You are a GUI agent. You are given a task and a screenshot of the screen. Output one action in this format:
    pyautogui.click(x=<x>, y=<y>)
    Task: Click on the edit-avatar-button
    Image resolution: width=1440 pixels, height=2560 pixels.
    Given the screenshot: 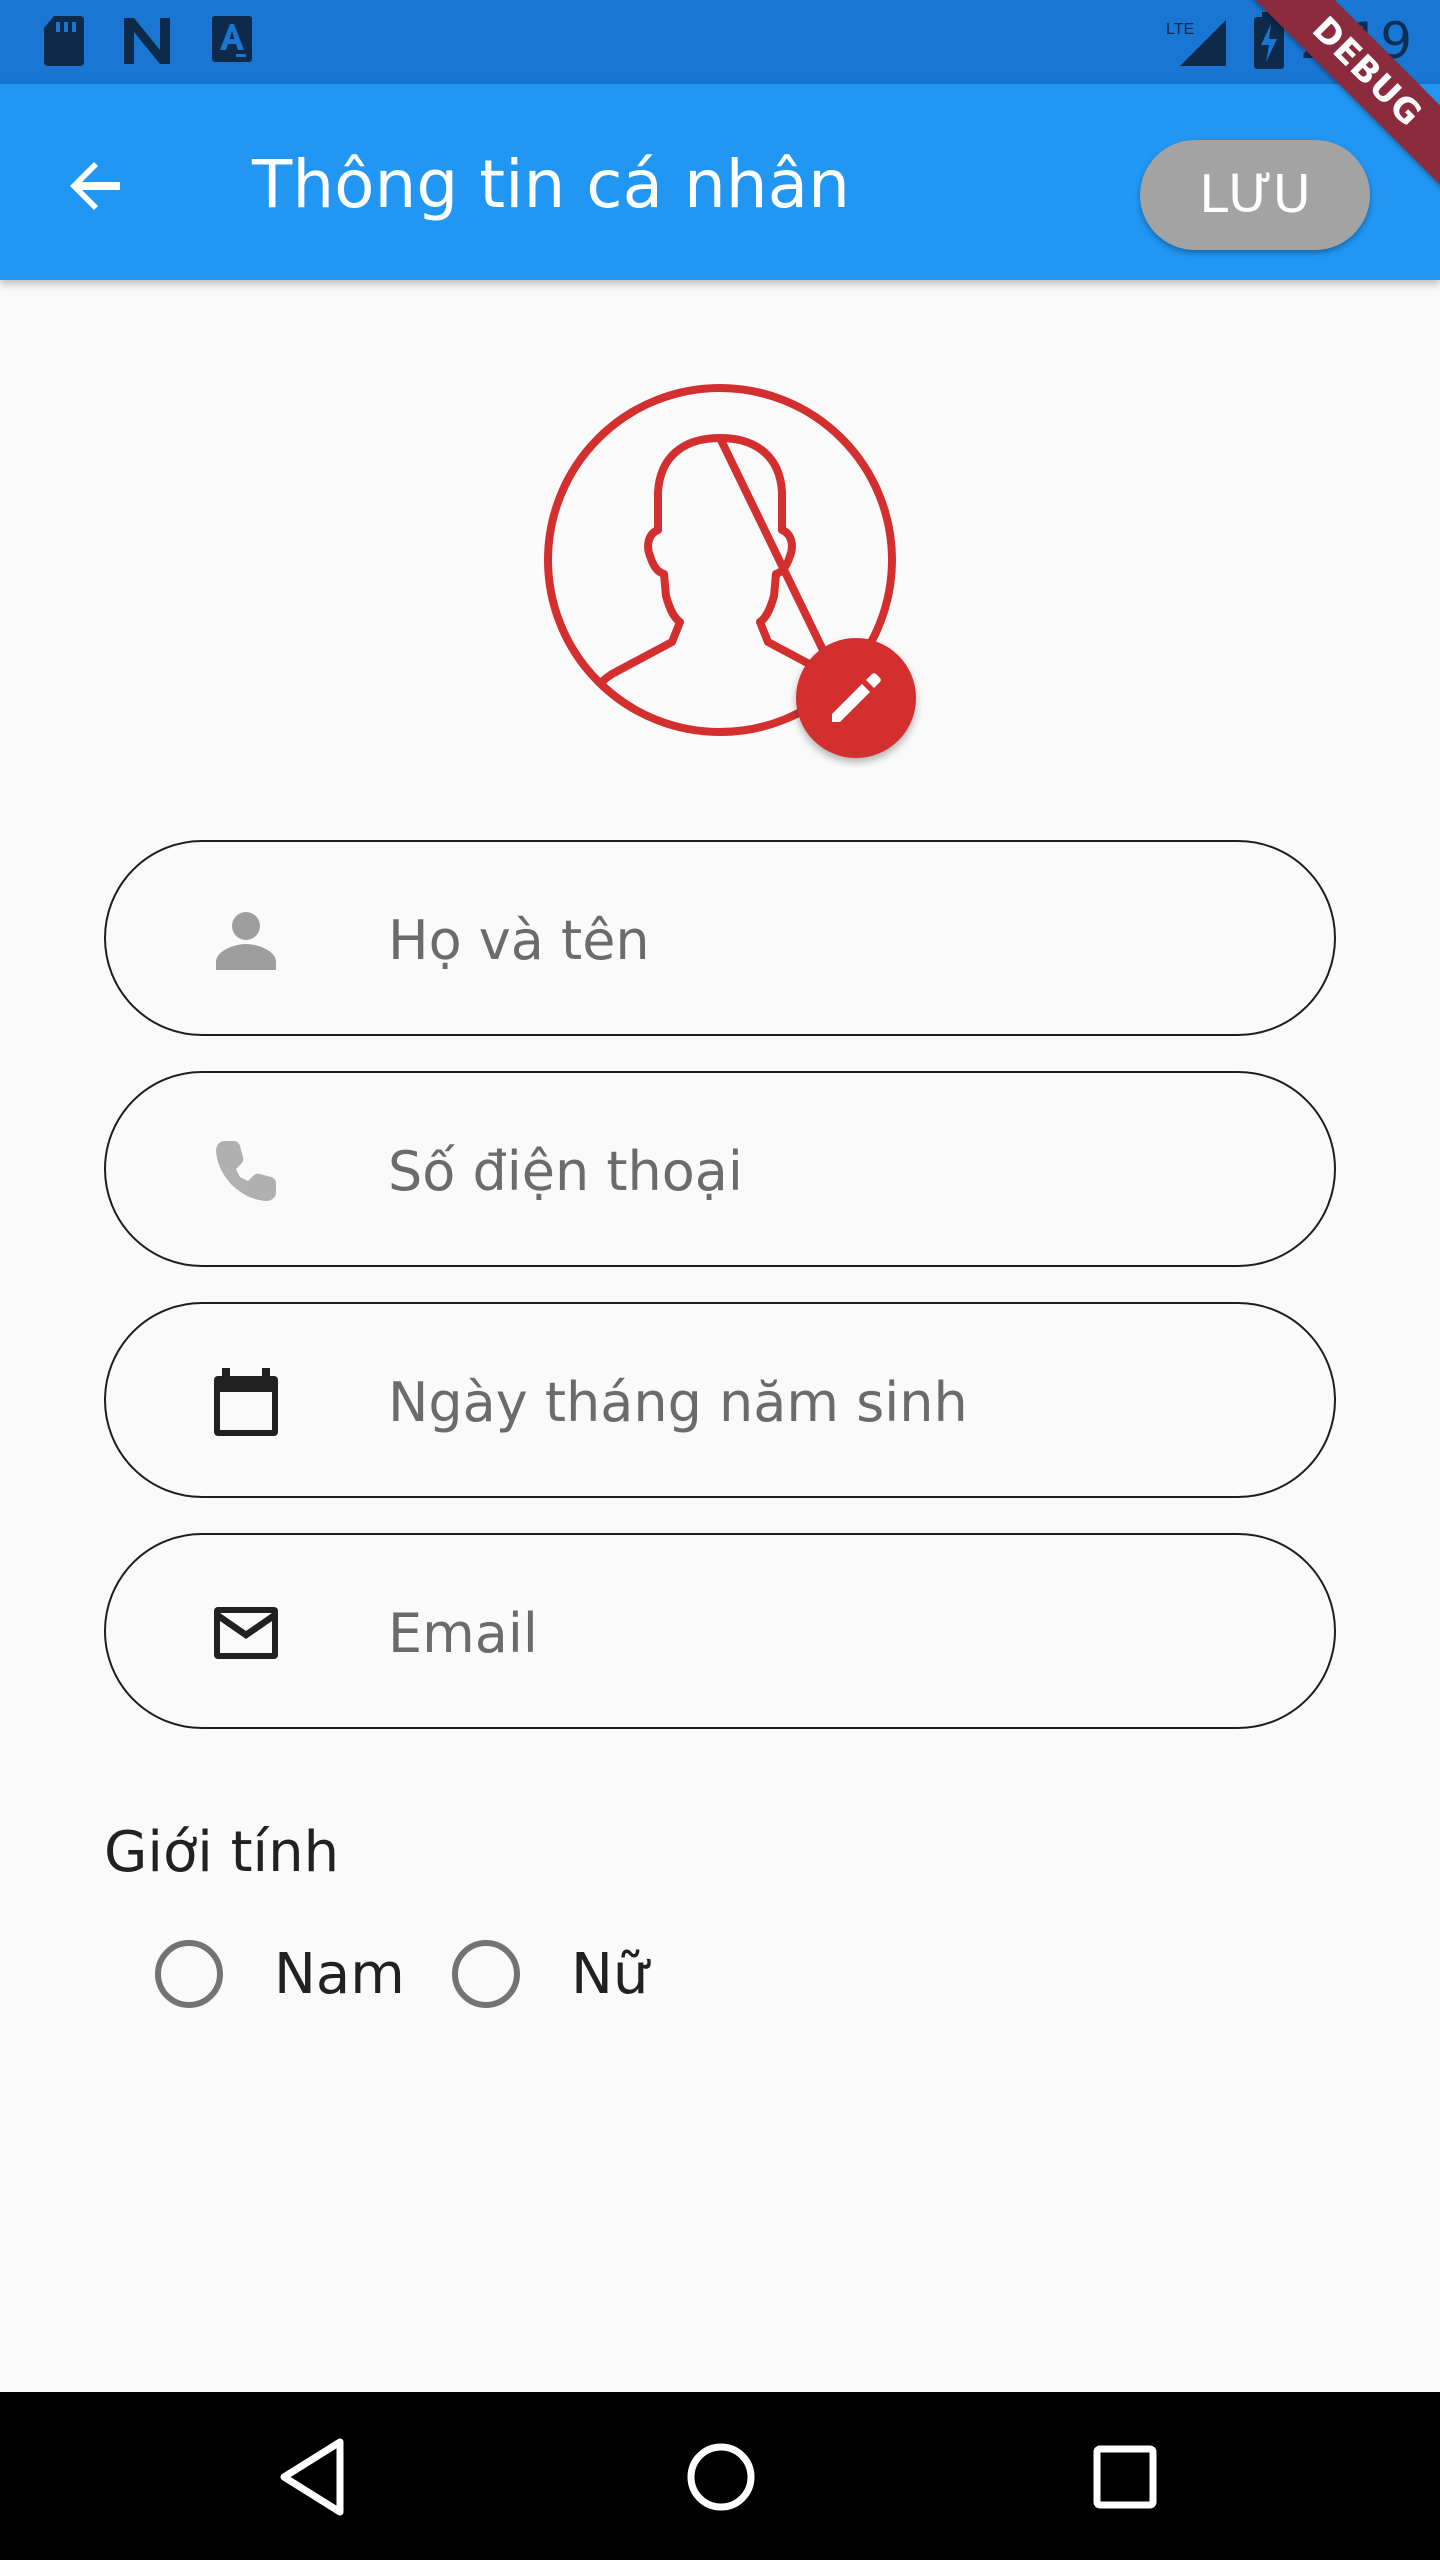 What is the action you would take?
    pyautogui.click(x=856, y=698)
    